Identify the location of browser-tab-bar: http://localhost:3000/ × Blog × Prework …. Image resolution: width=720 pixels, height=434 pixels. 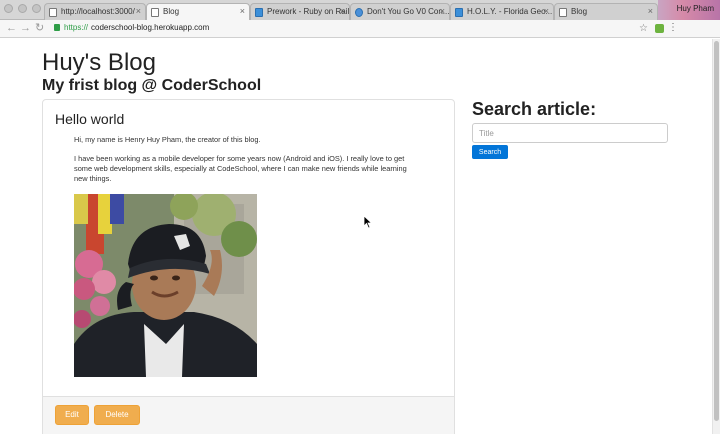
(360, 10).